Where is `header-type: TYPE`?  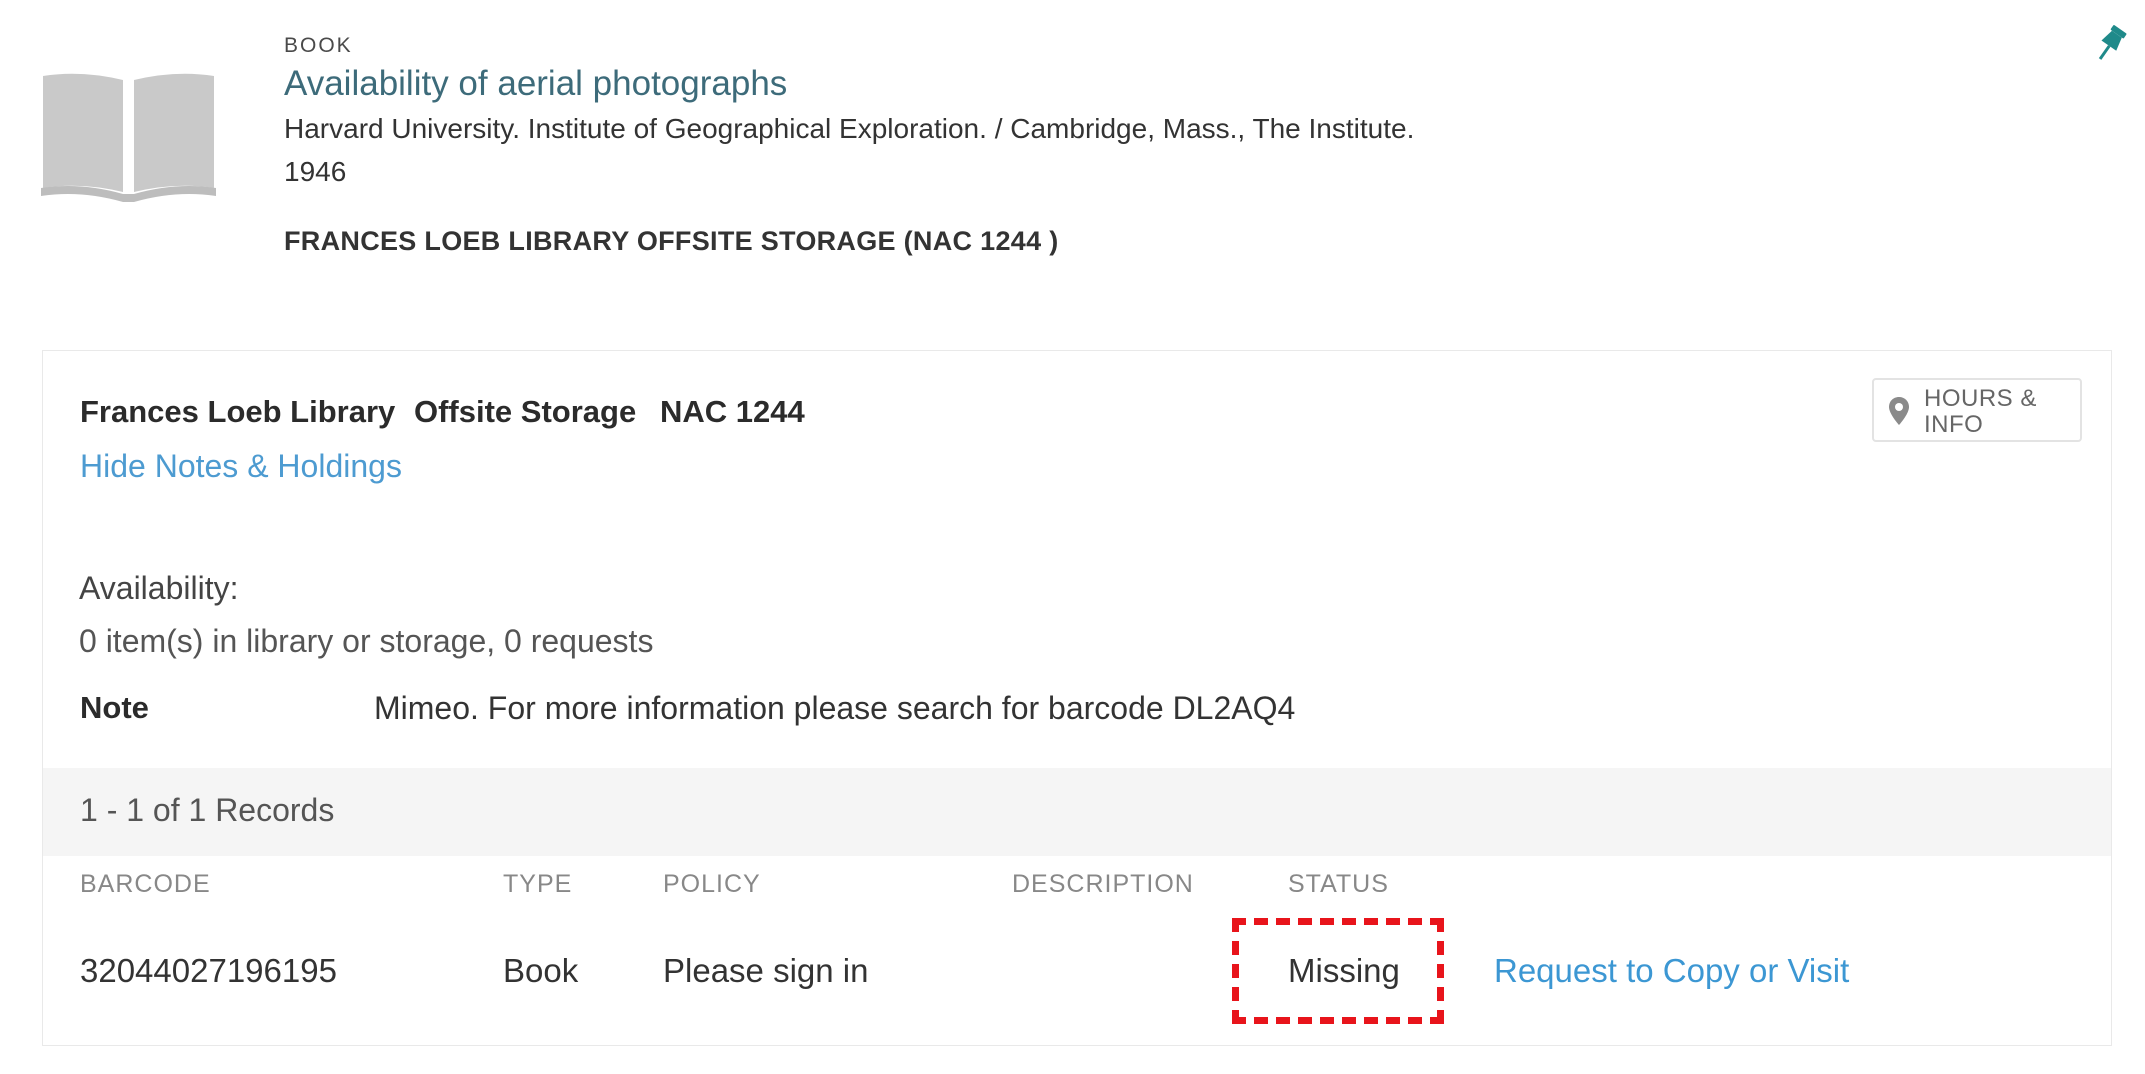 header-type: TYPE is located at coordinates (538, 884).